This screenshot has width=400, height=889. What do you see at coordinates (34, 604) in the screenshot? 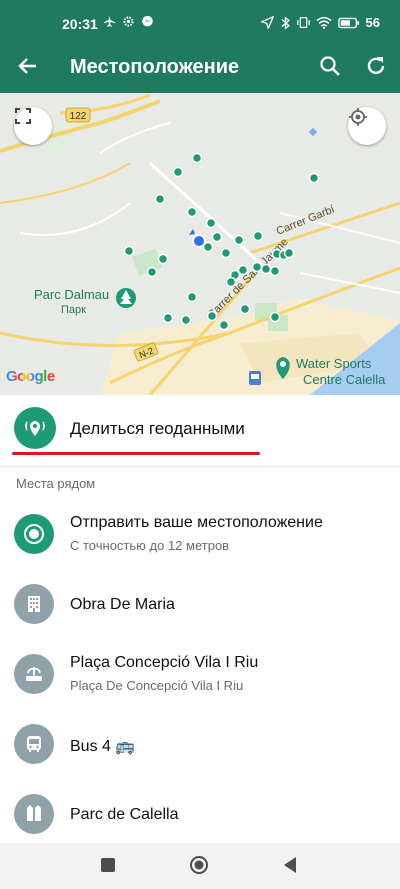
I see `building-icon` at bounding box center [34, 604].